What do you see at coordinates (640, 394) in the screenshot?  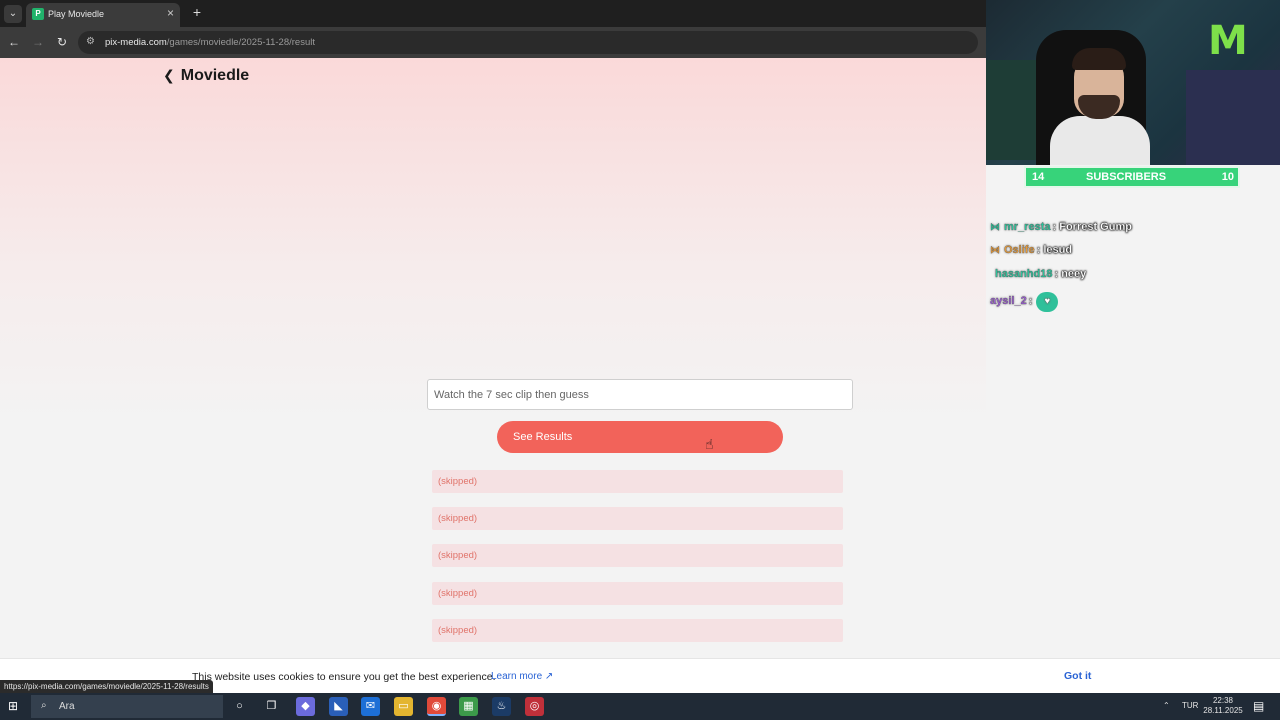 I see `guess-input` at bounding box center [640, 394].